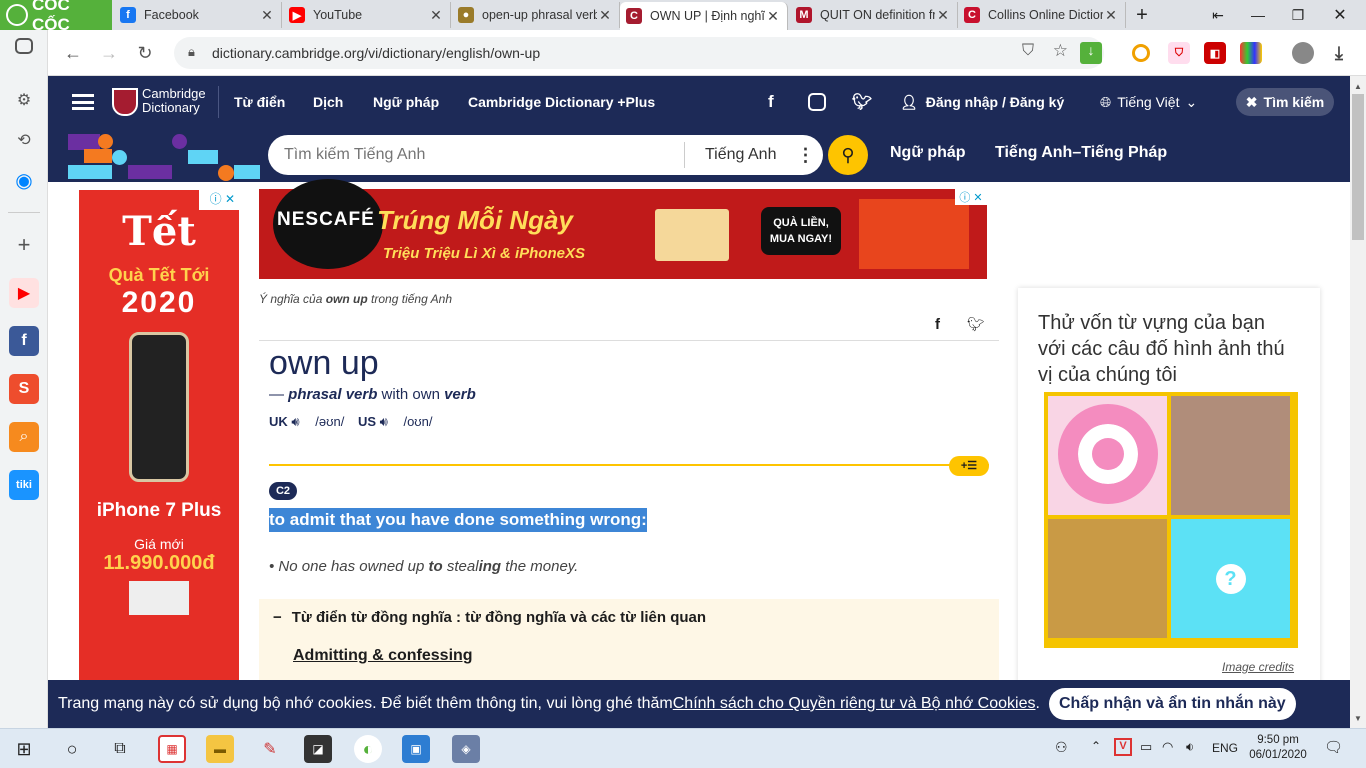 The width and height of the screenshot is (1366, 768). Describe the element at coordinates (24, 140) in the screenshot. I see `history-icon: ⟲` at that location.